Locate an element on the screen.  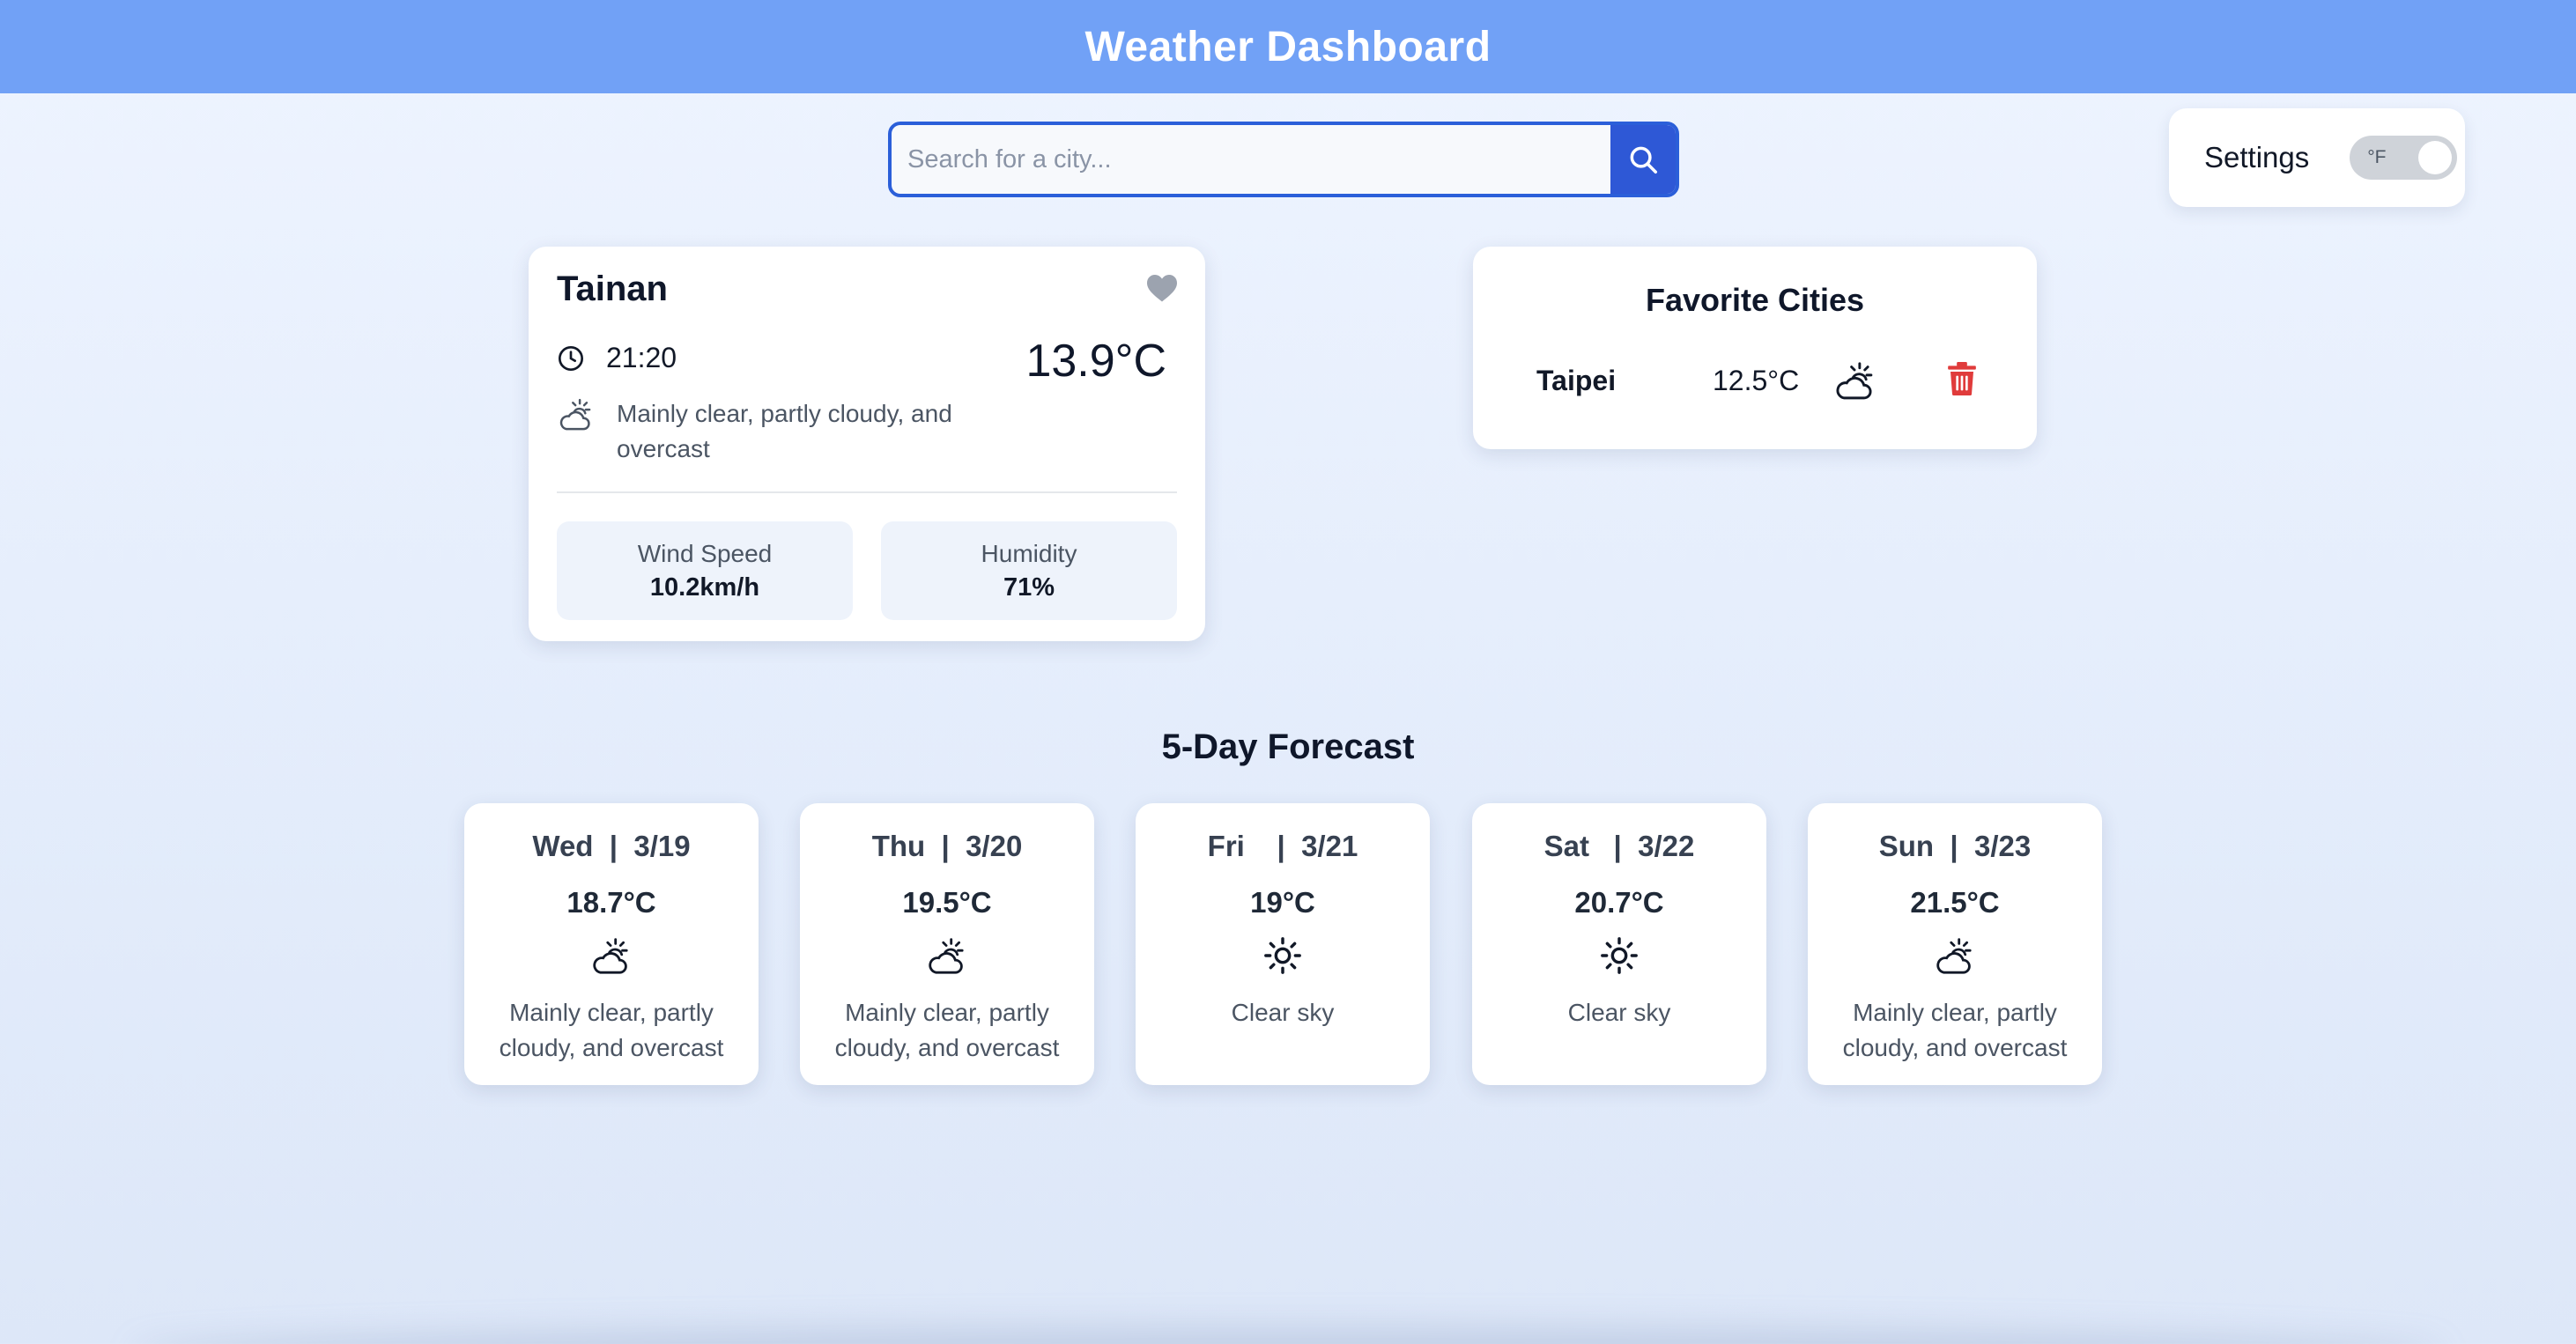
forecast-temperature: 19°C is located at coordinates (1283, 903).